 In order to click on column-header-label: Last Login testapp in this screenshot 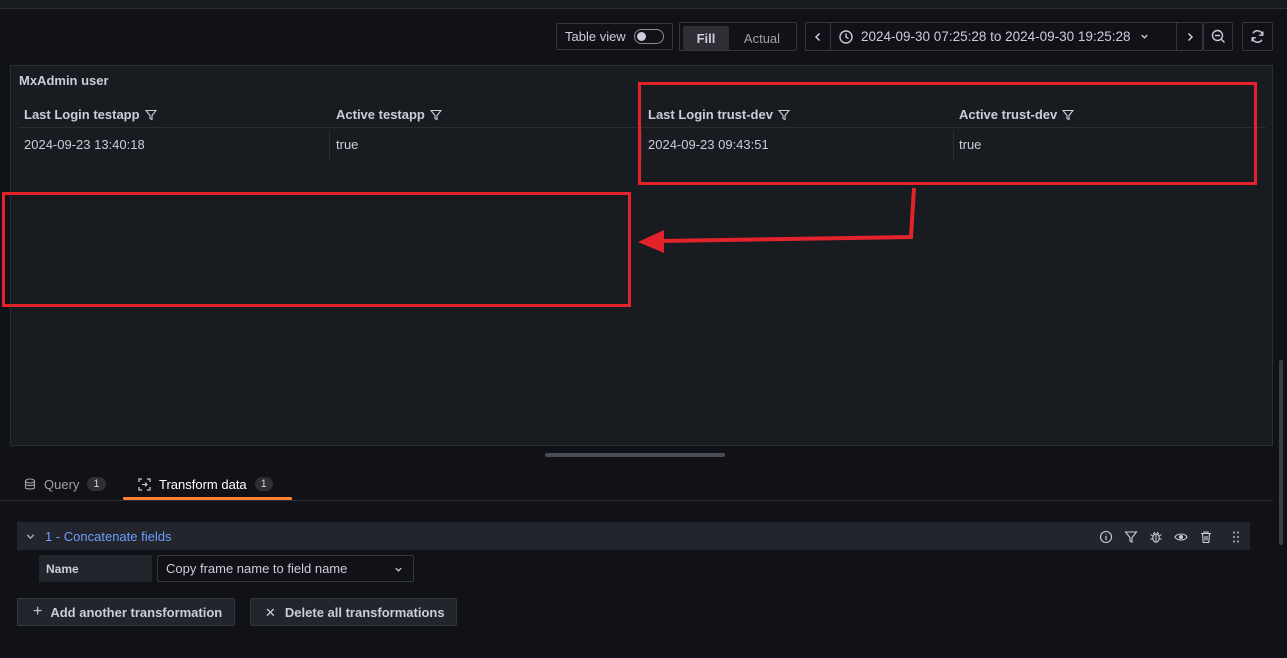, I will do `click(82, 114)`.